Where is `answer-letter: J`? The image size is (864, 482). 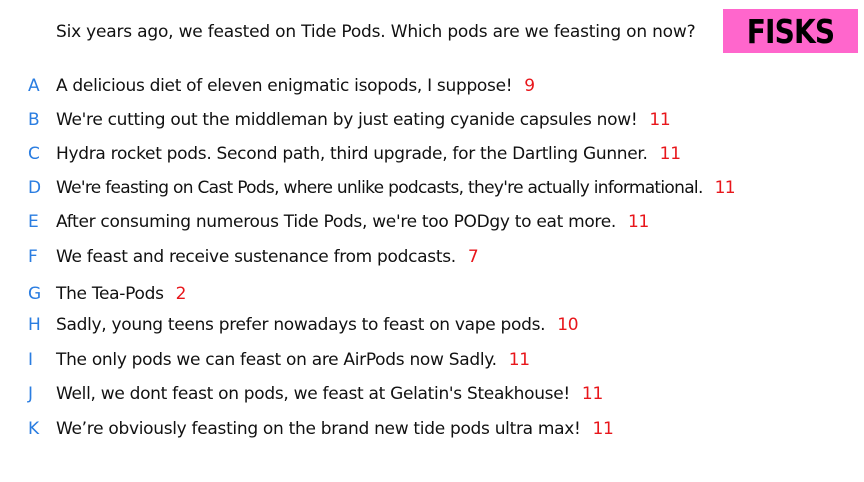 answer-letter: J is located at coordinates (30, 394).